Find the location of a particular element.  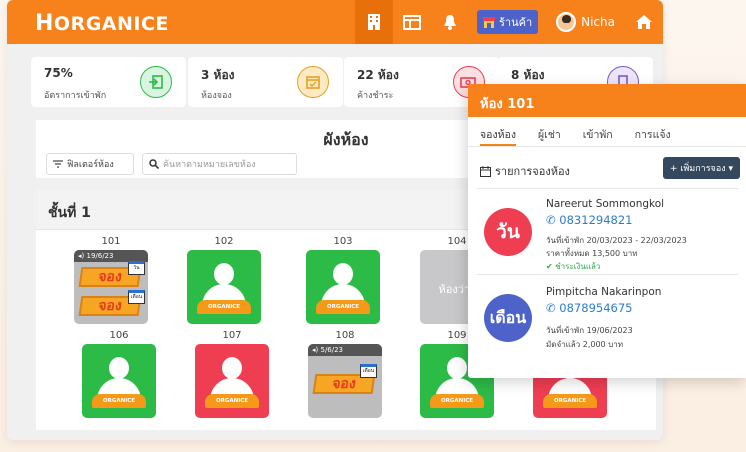

booking-price: ราคาทั้งหมด 13,500 บาท is located at coordinates (592, 253).